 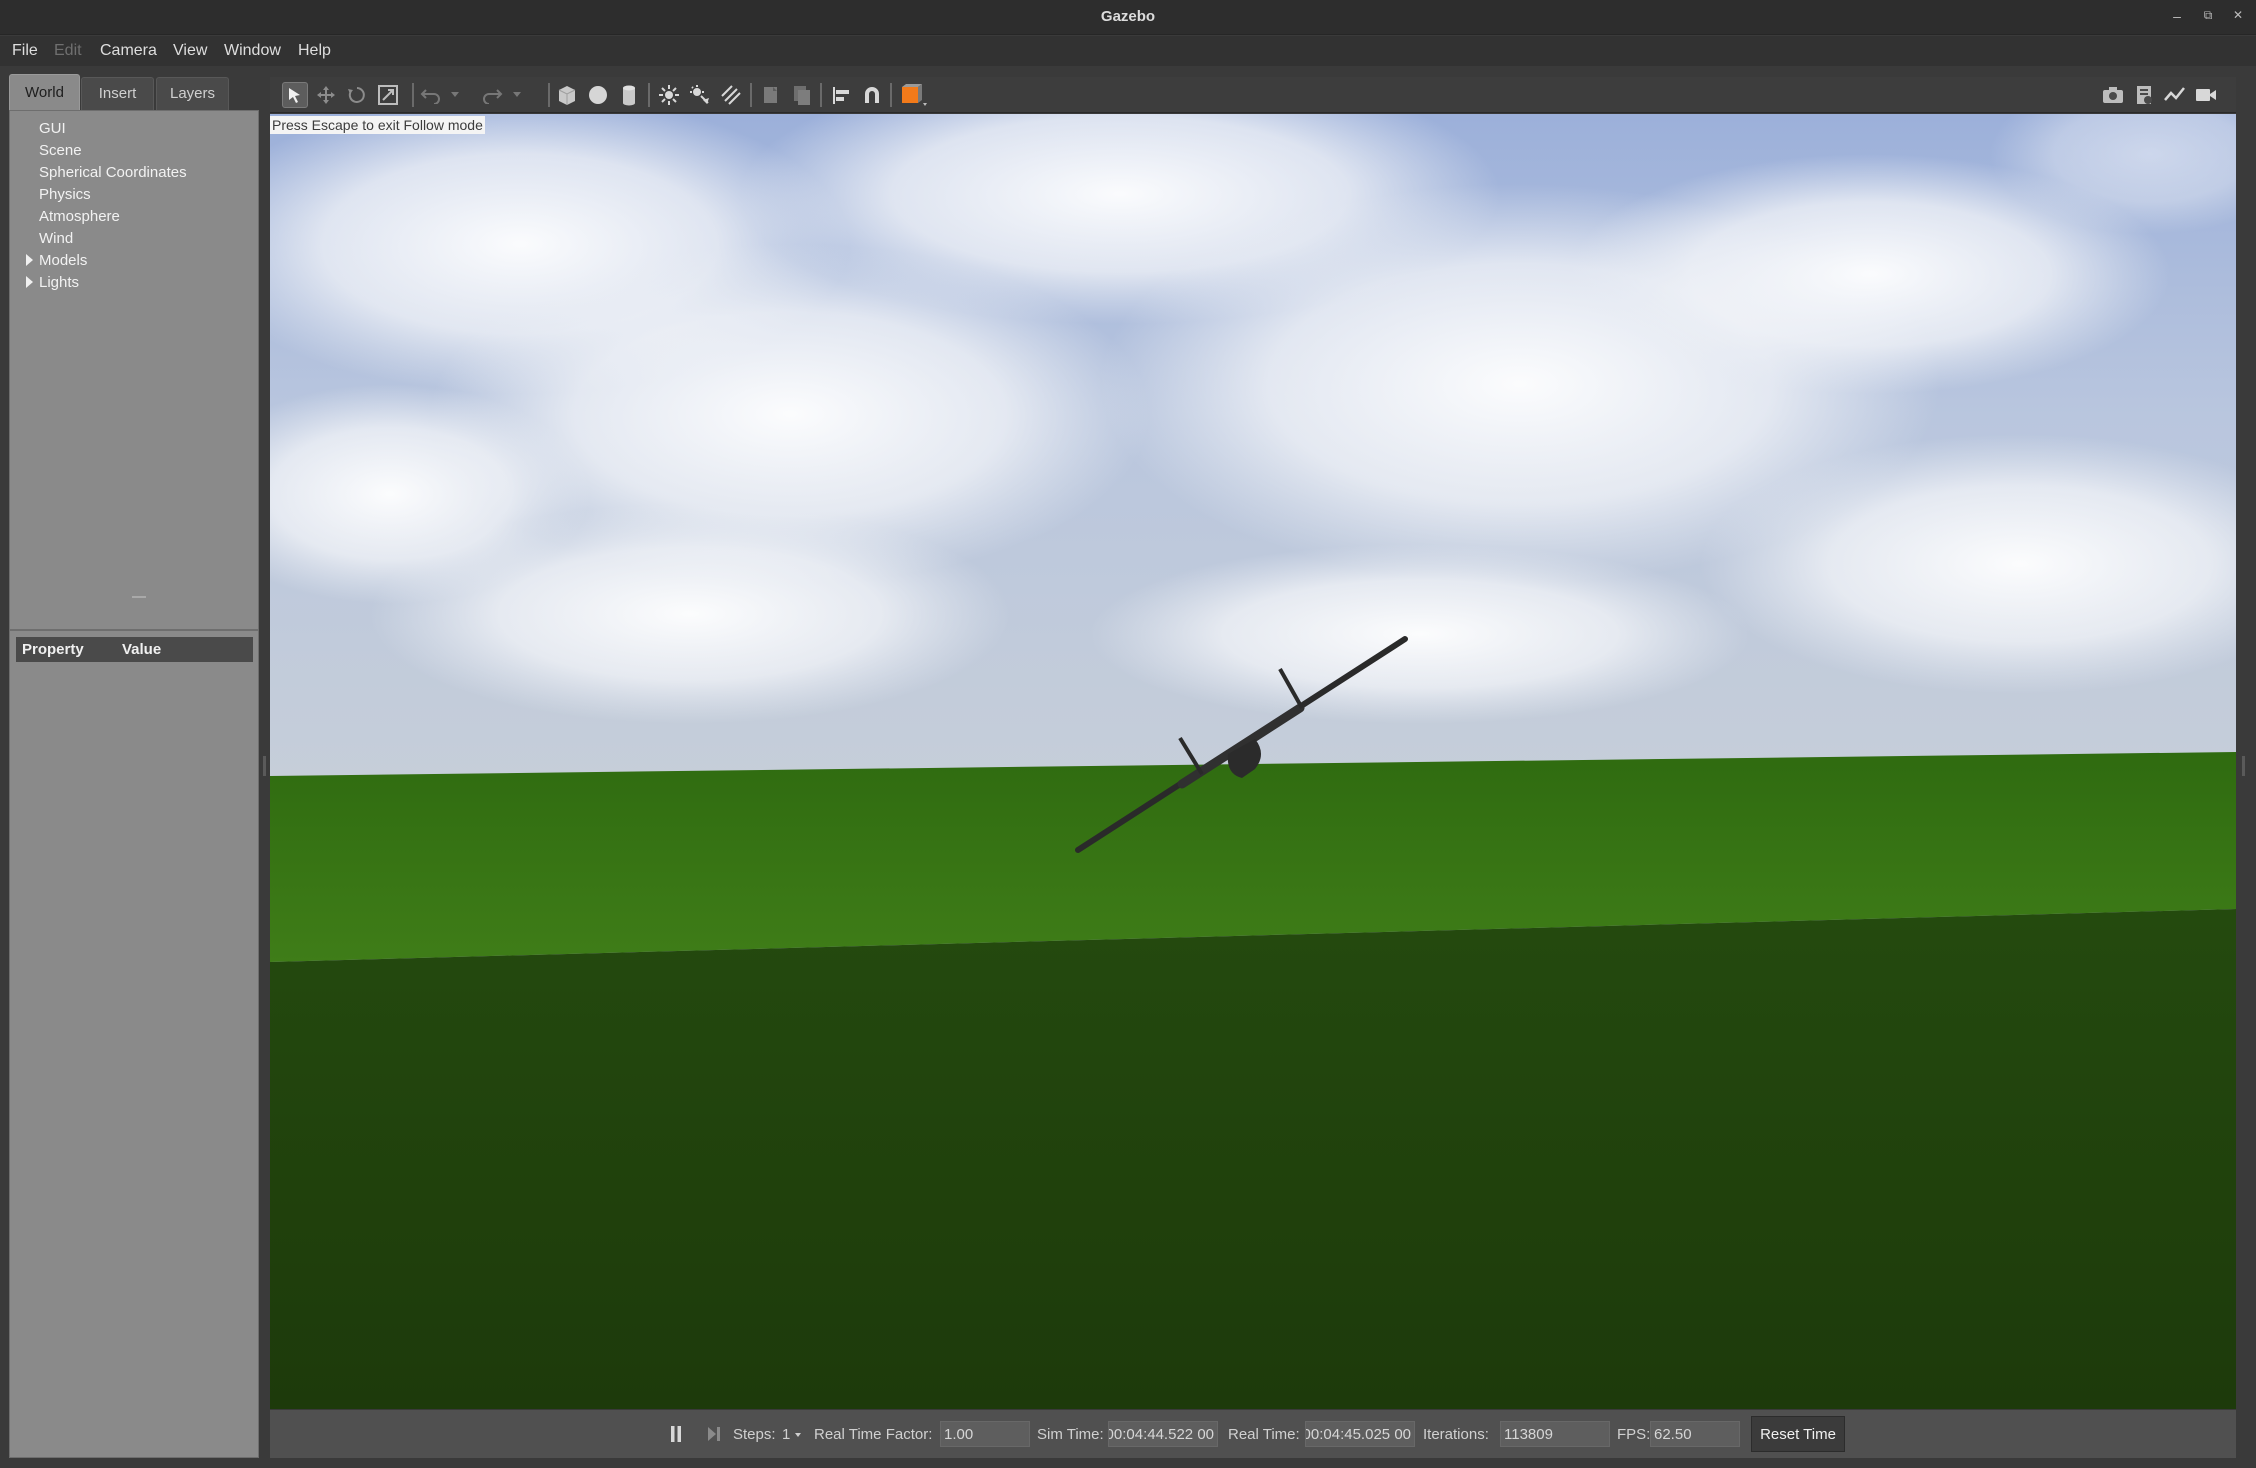 What do you see at coordinates (669, 95) in the screenshot?
I see `point-light-icon` at bounding box center [669, 95].